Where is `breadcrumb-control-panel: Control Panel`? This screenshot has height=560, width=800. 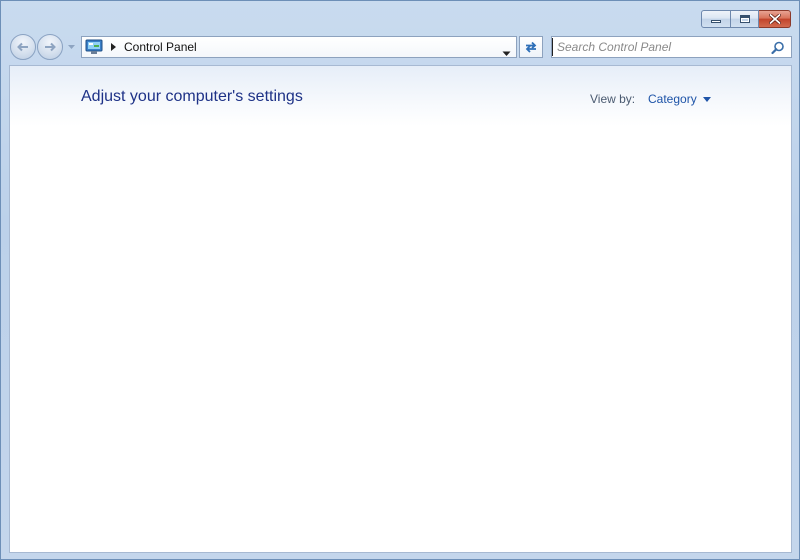
breadcrumb-control-panel: Control Panel is located at coordinates (160, 47).